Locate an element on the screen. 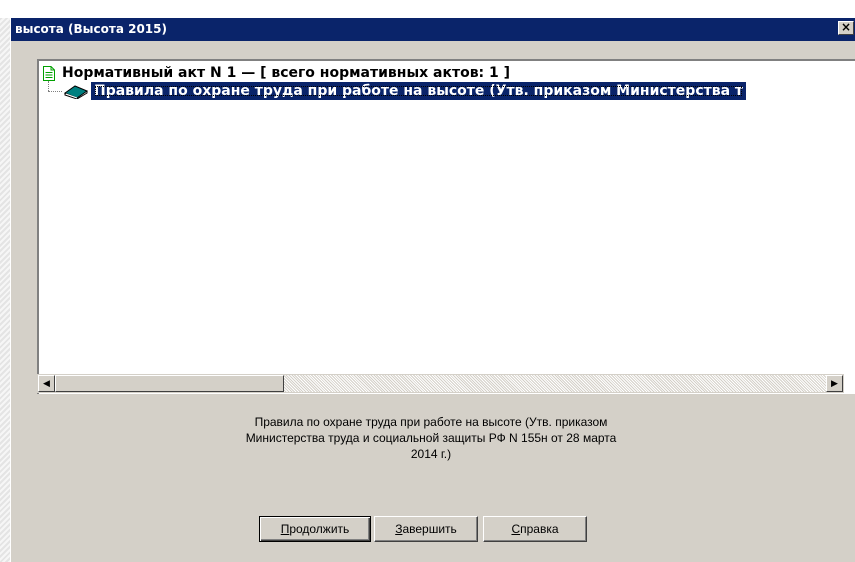 The width and height of the screenshot is (855, 562). window-title: высота (Высота 2015) is located at coordinates (91, 29).